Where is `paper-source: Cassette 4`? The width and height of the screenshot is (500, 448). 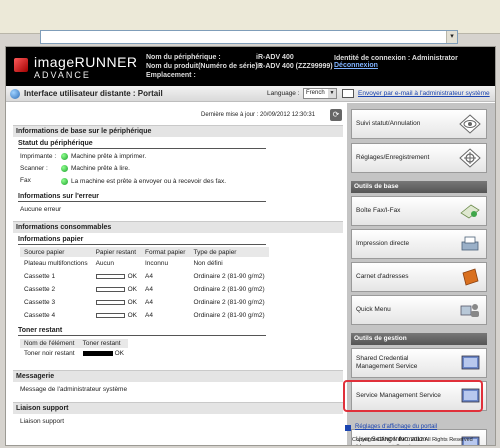 paper-source: Cassette 4 is located at coordinates (40, 315).